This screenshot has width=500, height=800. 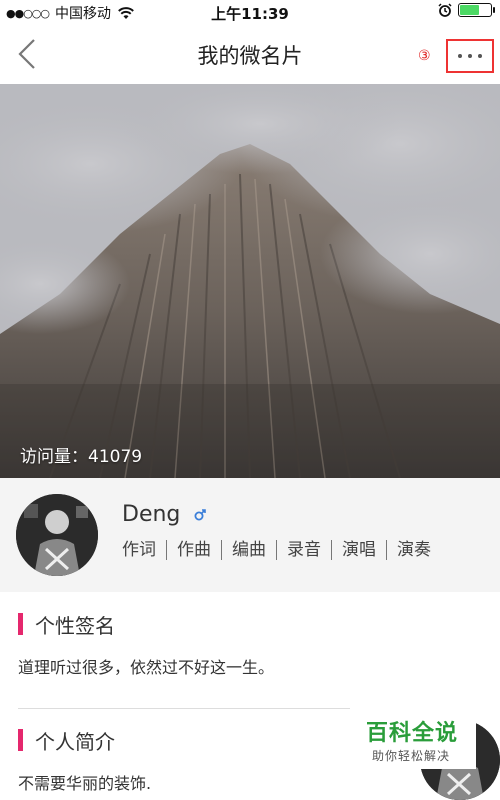 What do you see at coordinates (75, 741) in the screenshot?
I see `section-title: 个人简介` at bounding box center [75, 741].